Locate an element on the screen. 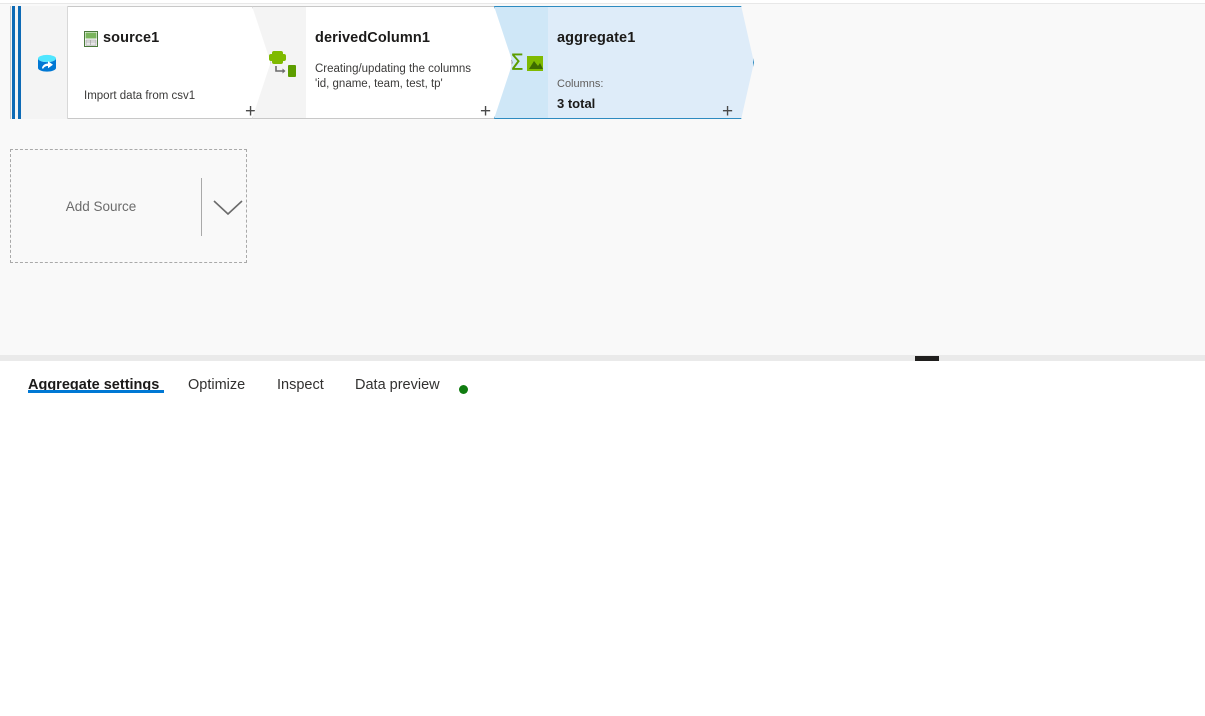 The height and width of the screenshot is (716, 1205). svg-text: Σ is located at coordinates (517, 63).